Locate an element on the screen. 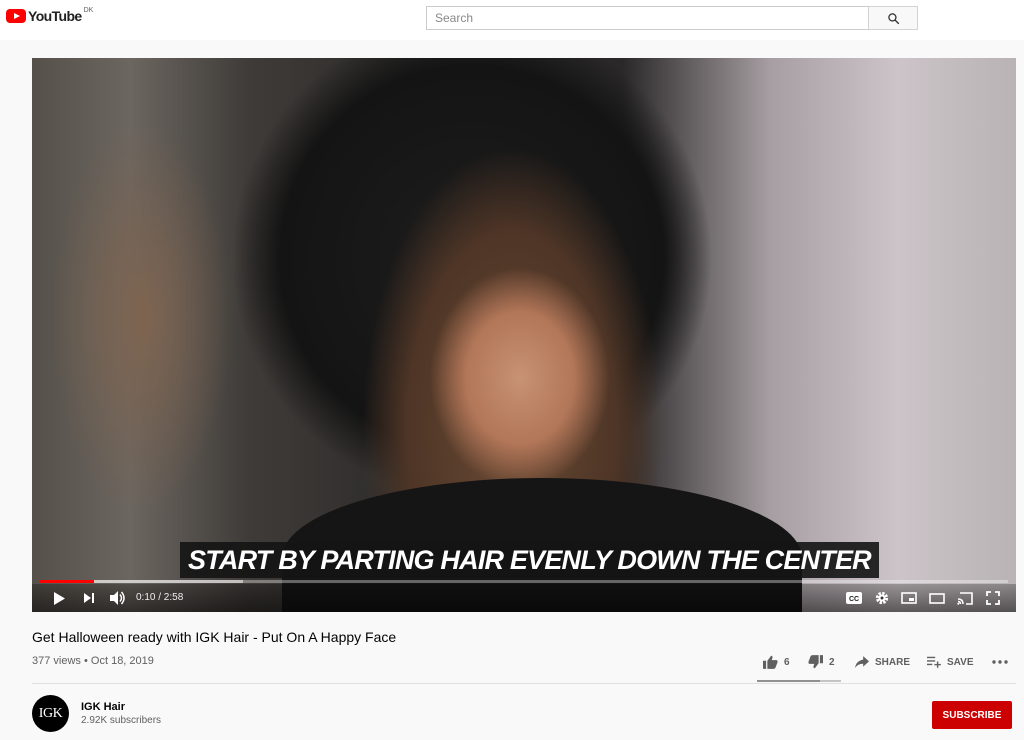  video-meta: 377 views • Oct 18, 2019 is located at coordinates (93, 661).